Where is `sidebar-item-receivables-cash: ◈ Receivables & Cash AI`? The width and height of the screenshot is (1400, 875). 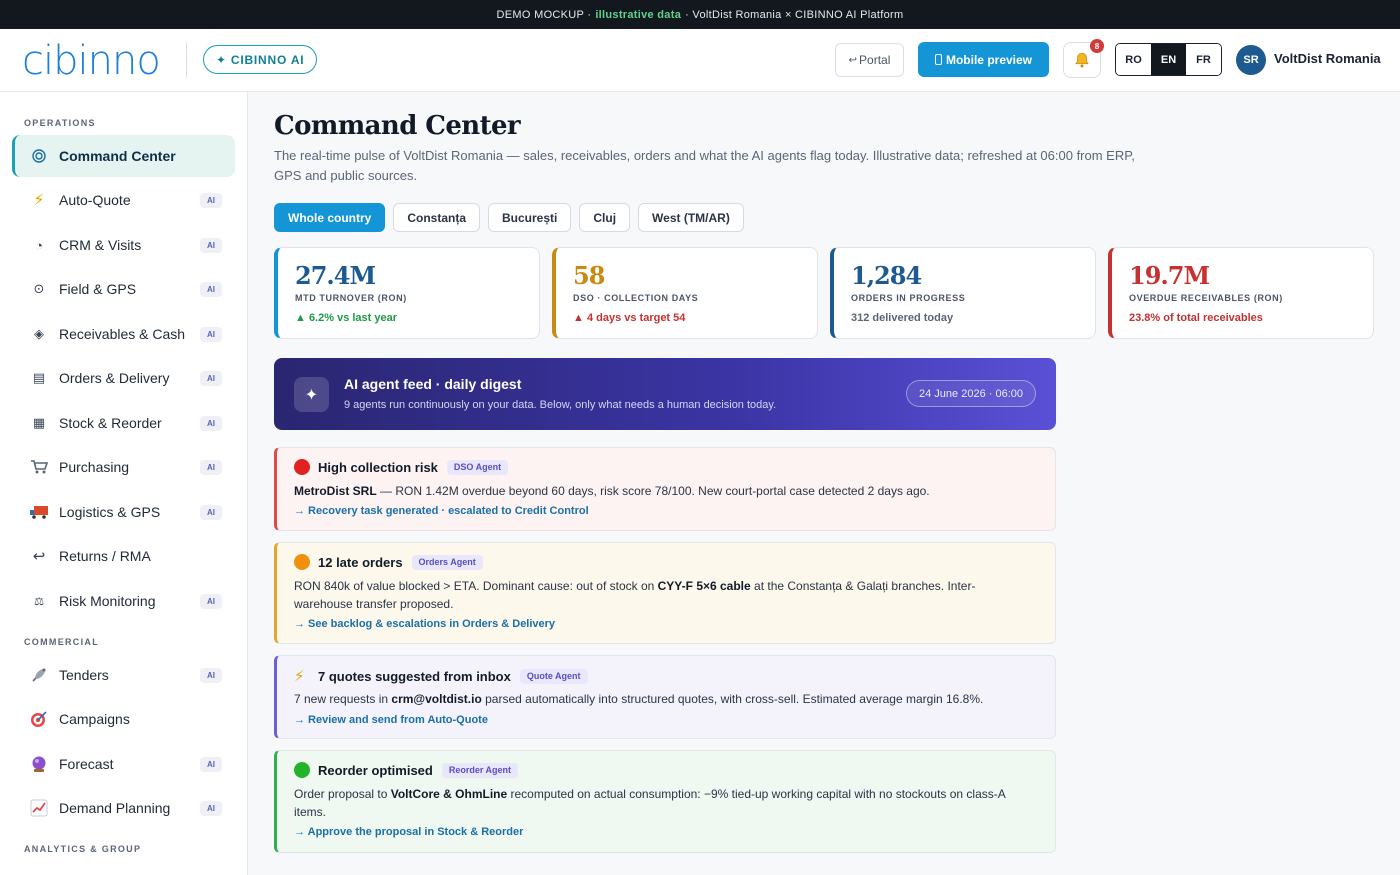
sidebar-item-receivables-cash: ◈ Receivables & Cash AI is located at coordinates (123, 334).